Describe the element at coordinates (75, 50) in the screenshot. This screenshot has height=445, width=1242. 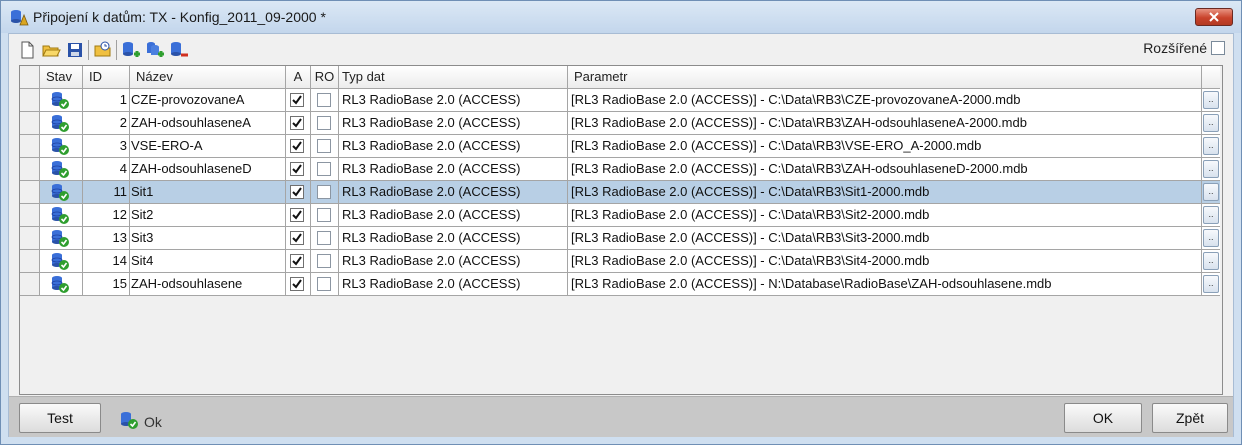
I see `save-icon` at that location.